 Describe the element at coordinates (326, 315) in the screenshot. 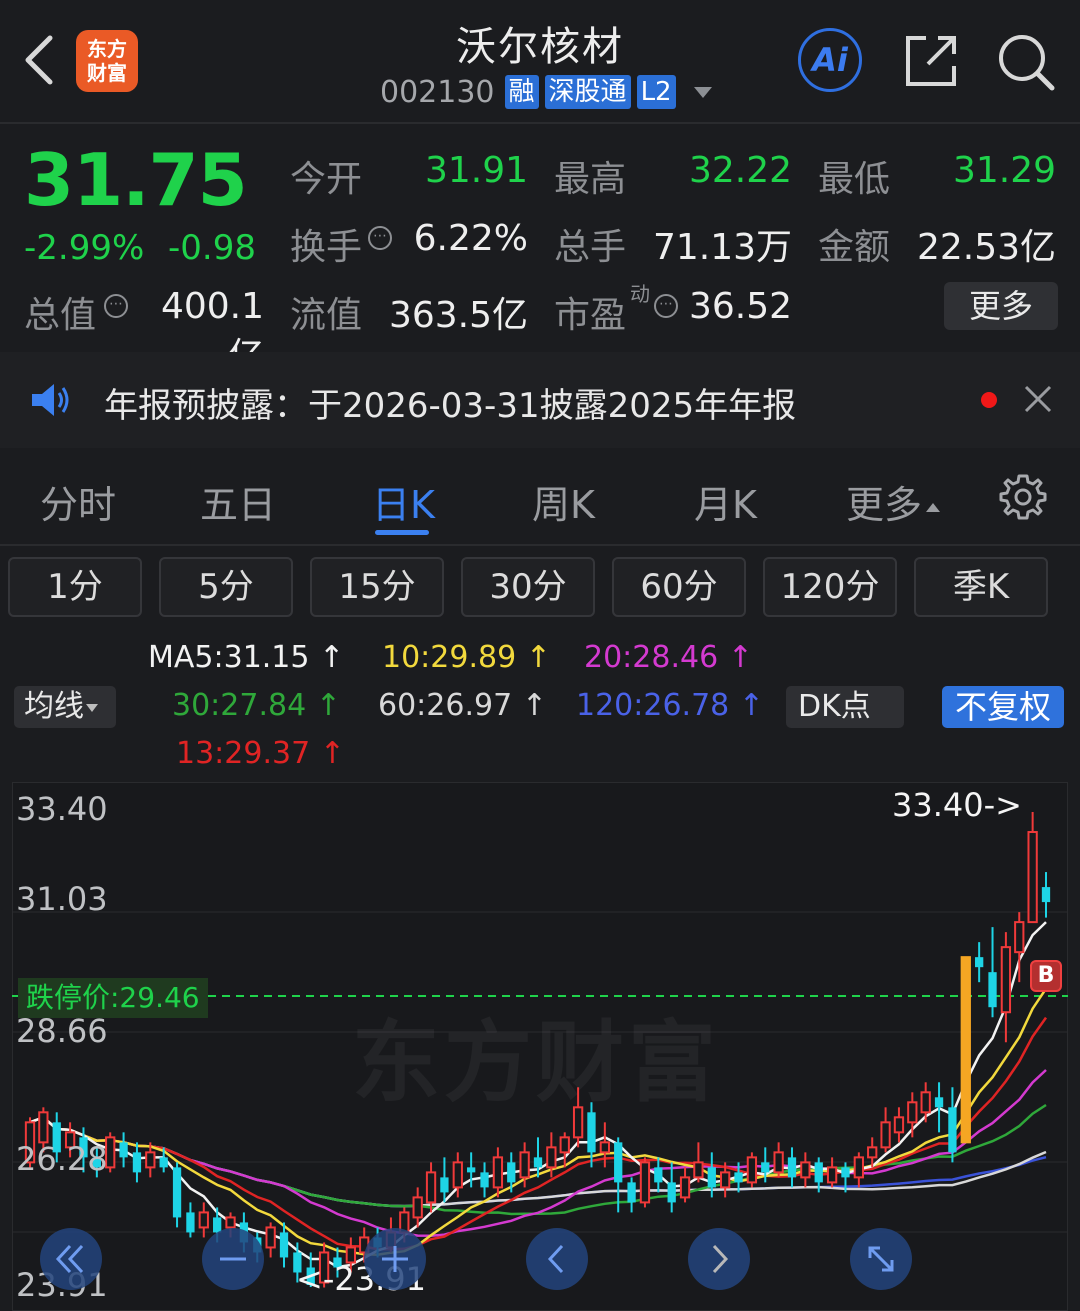

I see `float-cap-label: 流值` at that location.